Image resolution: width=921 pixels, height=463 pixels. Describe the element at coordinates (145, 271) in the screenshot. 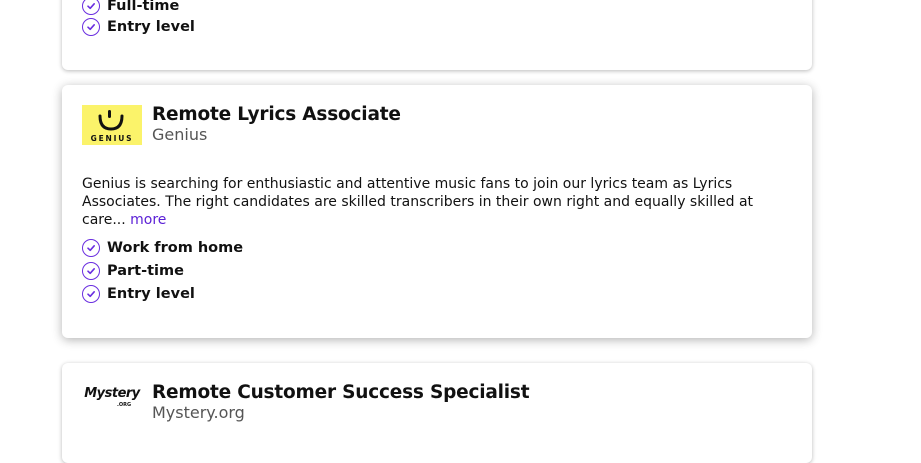

I see `feature-label: Part-time` at that location.